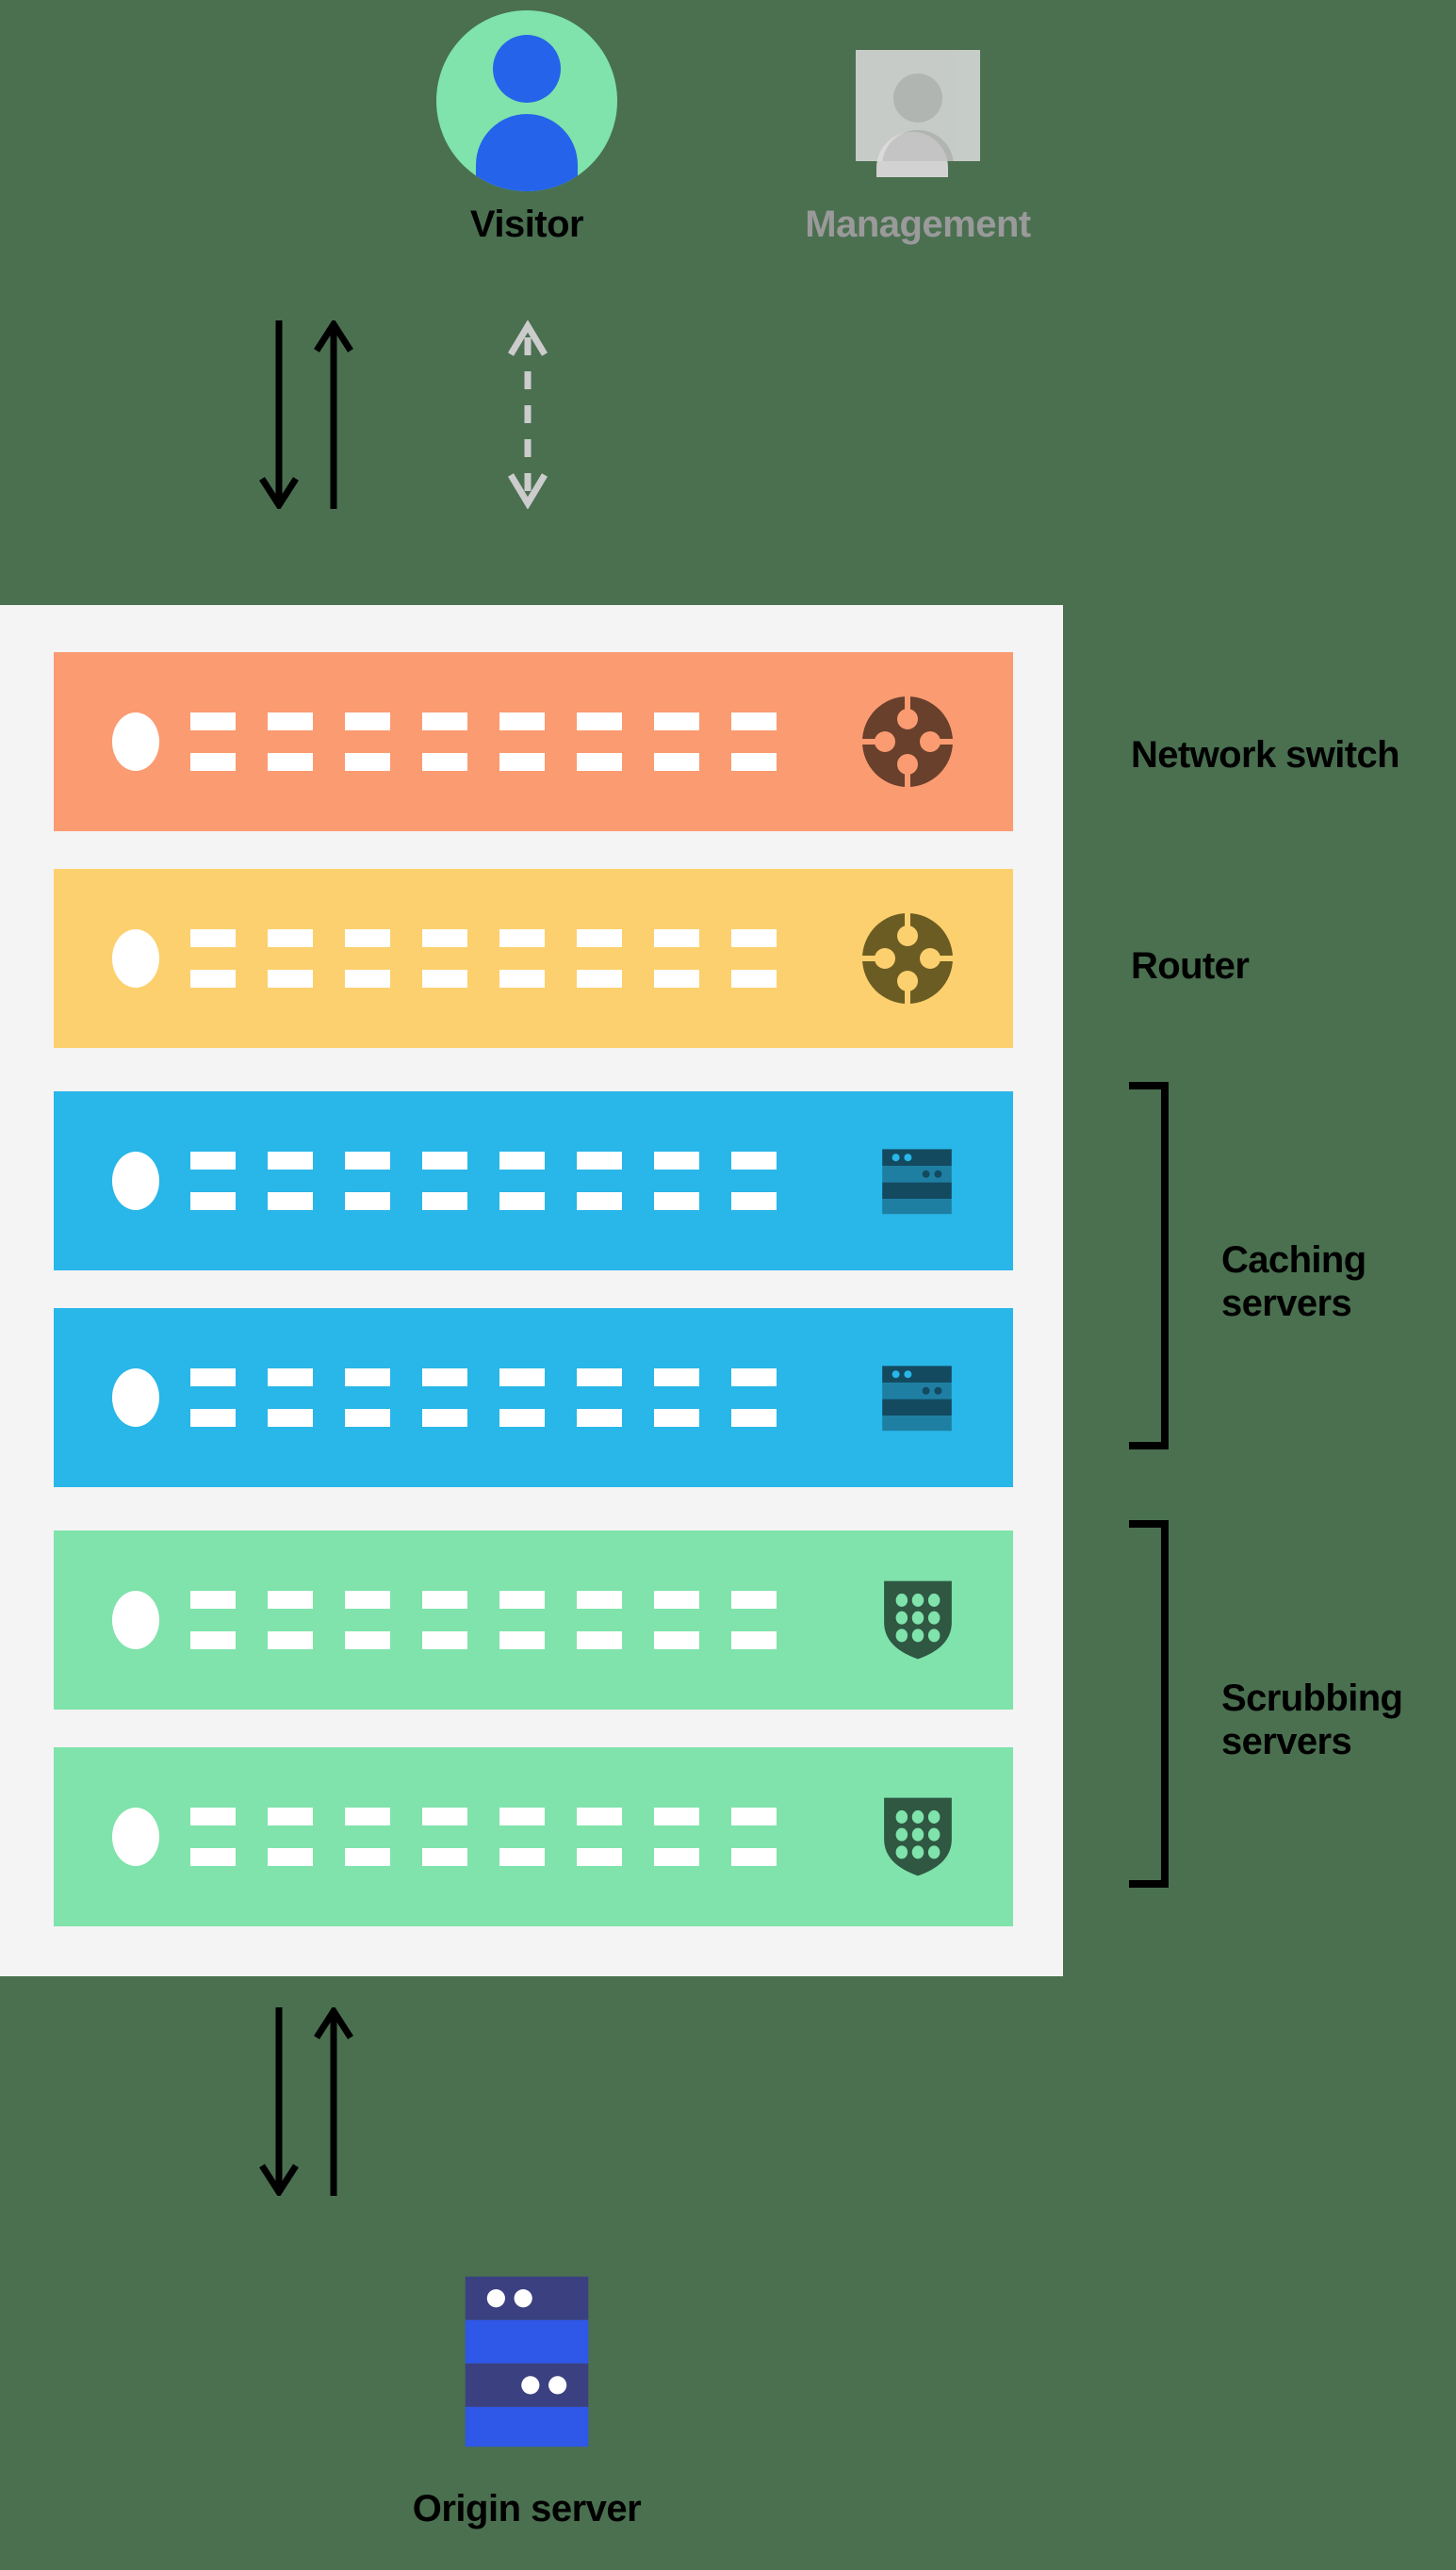  I want to click on scrubbing-servers-label: Scrubbing servers, so click(1312, 1720).